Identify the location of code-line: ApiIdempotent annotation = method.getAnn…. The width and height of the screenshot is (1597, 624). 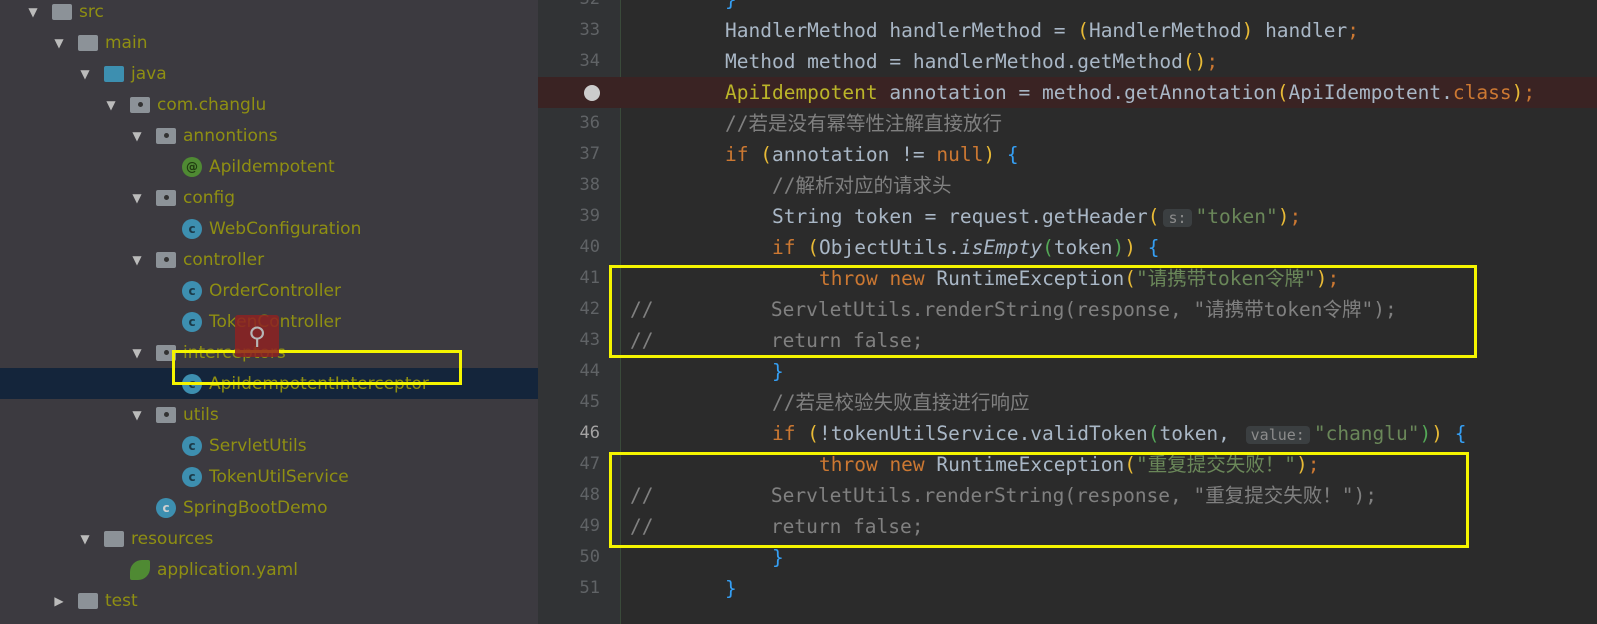
(1067, 92).